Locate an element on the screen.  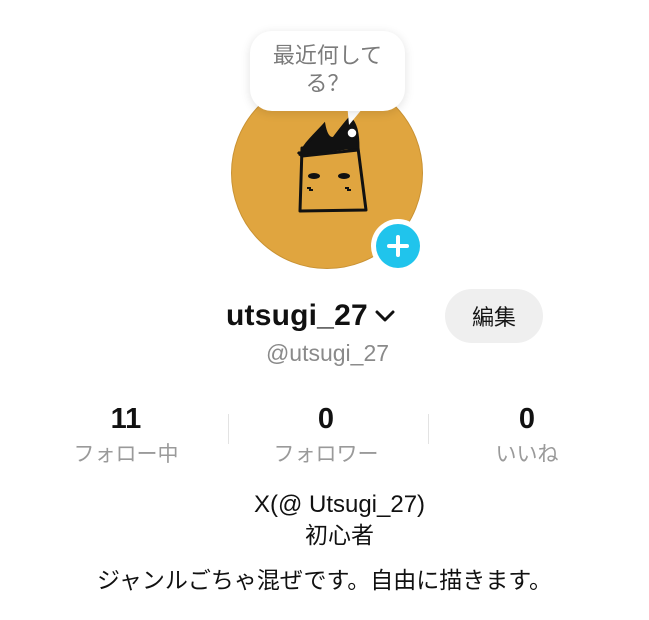
chevron-down-icon is located at coordinates (385, 316).